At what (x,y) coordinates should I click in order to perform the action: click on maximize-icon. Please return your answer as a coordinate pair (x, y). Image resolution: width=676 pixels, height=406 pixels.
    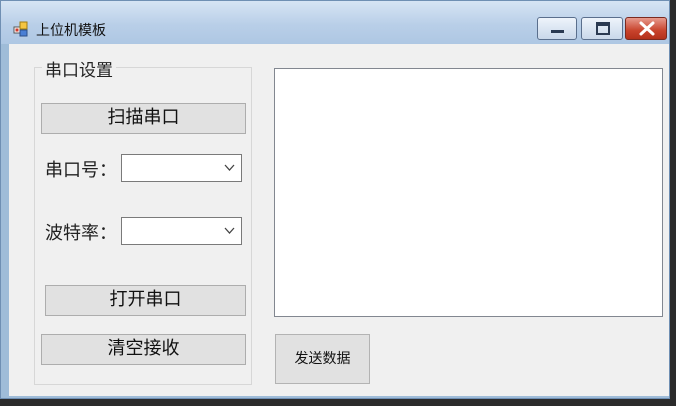
    Looking at the image, I should click on (603, 28).